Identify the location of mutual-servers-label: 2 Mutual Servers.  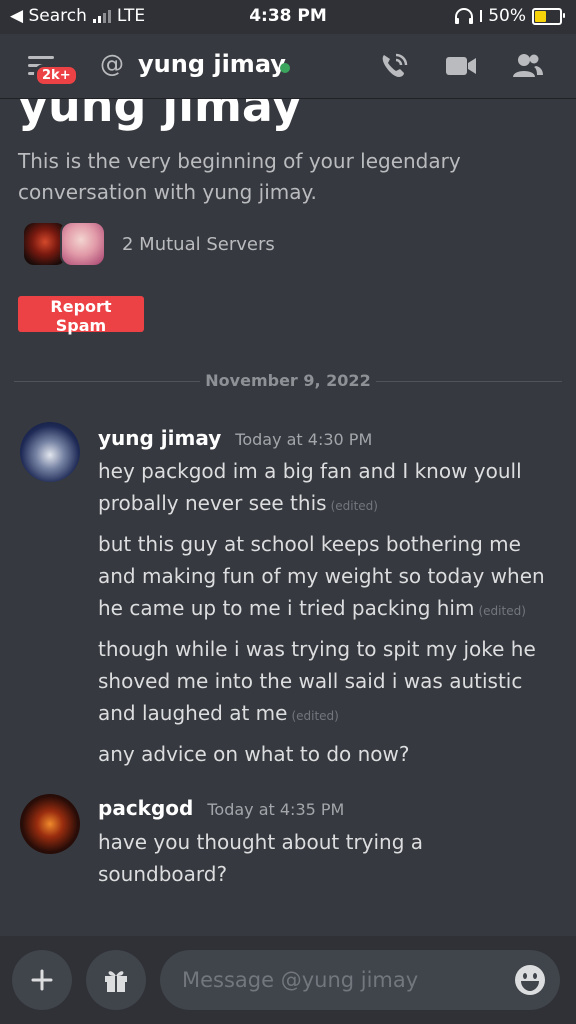
(198, 244).